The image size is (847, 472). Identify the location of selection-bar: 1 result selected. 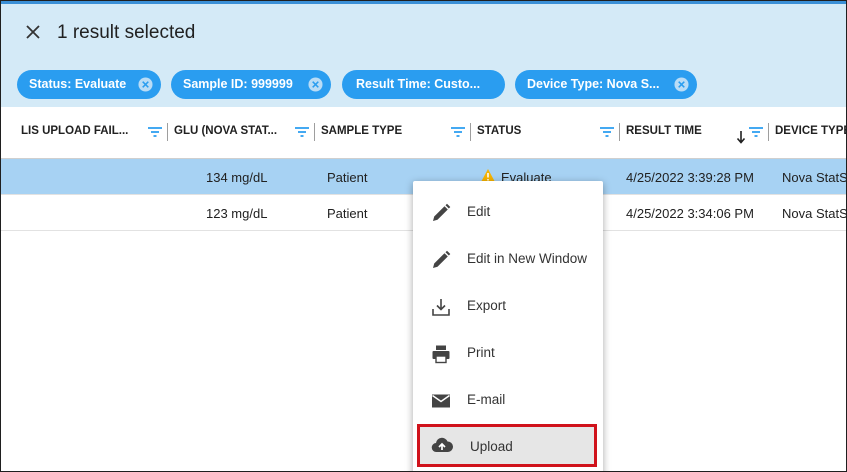
(423, 31).